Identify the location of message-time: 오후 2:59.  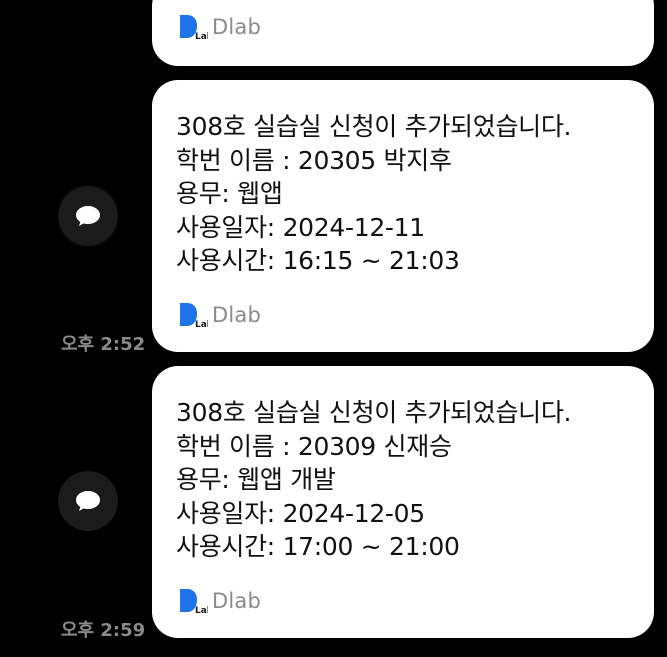
(103, 630).